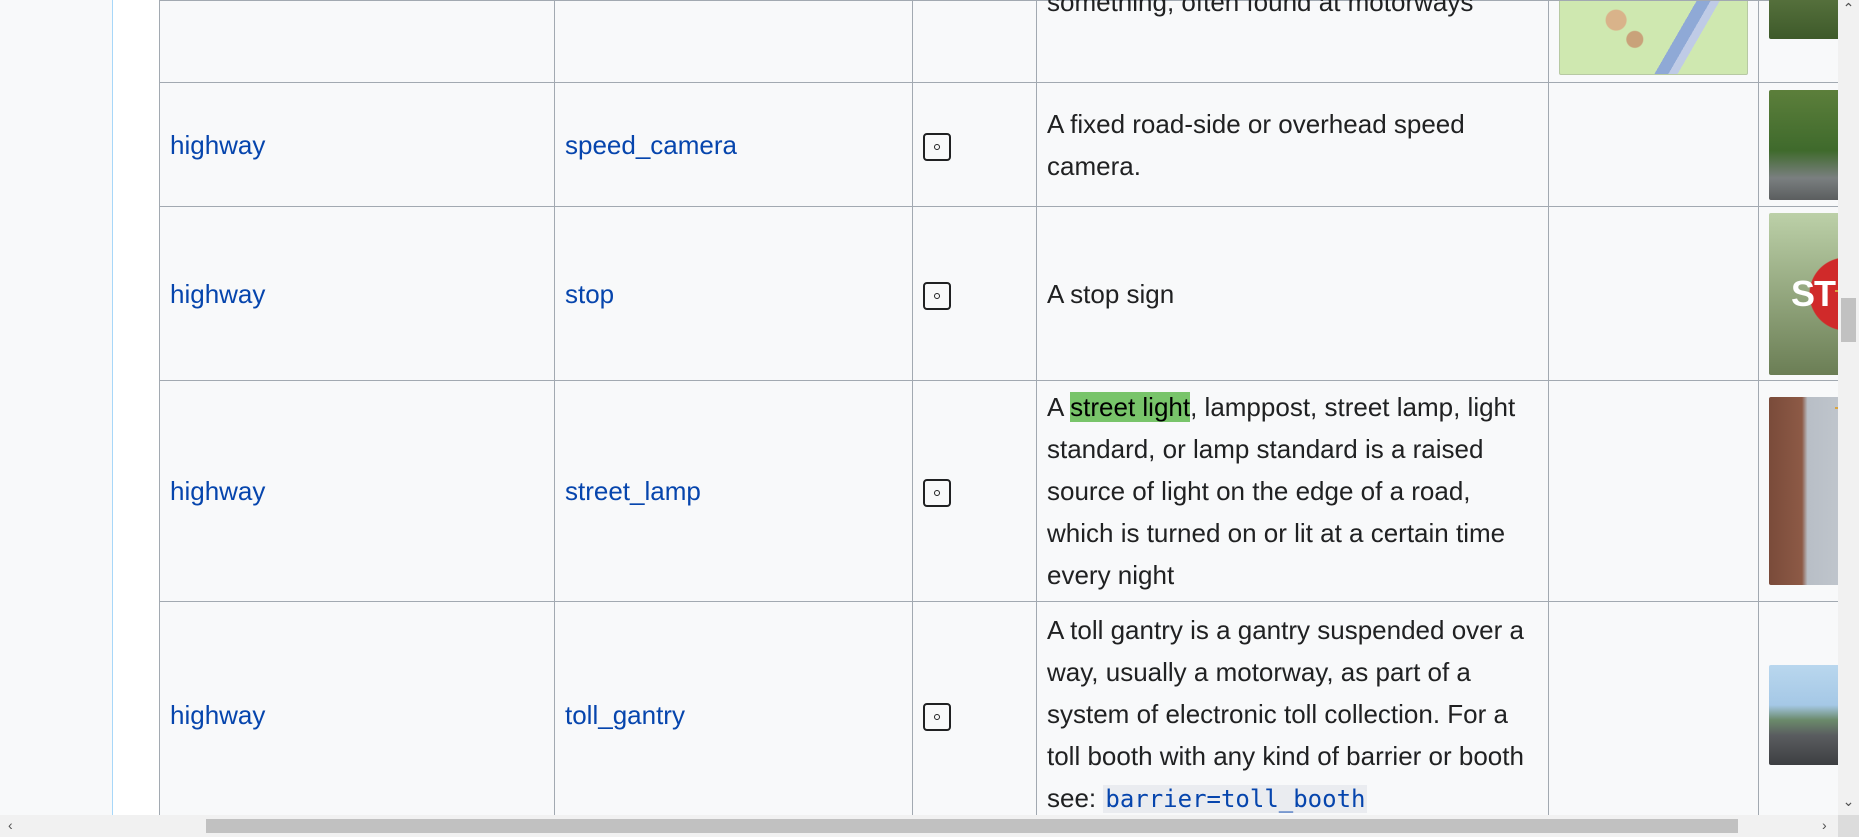 This screenshot has height=837, width=1859. I want to click on value-cell: stop, so click(733, 293).